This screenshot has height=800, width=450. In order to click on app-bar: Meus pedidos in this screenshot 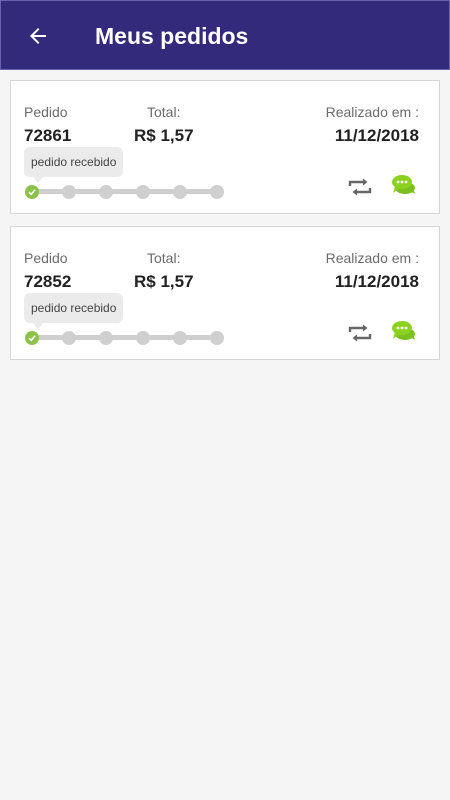, I will do `click(225, 35)`.